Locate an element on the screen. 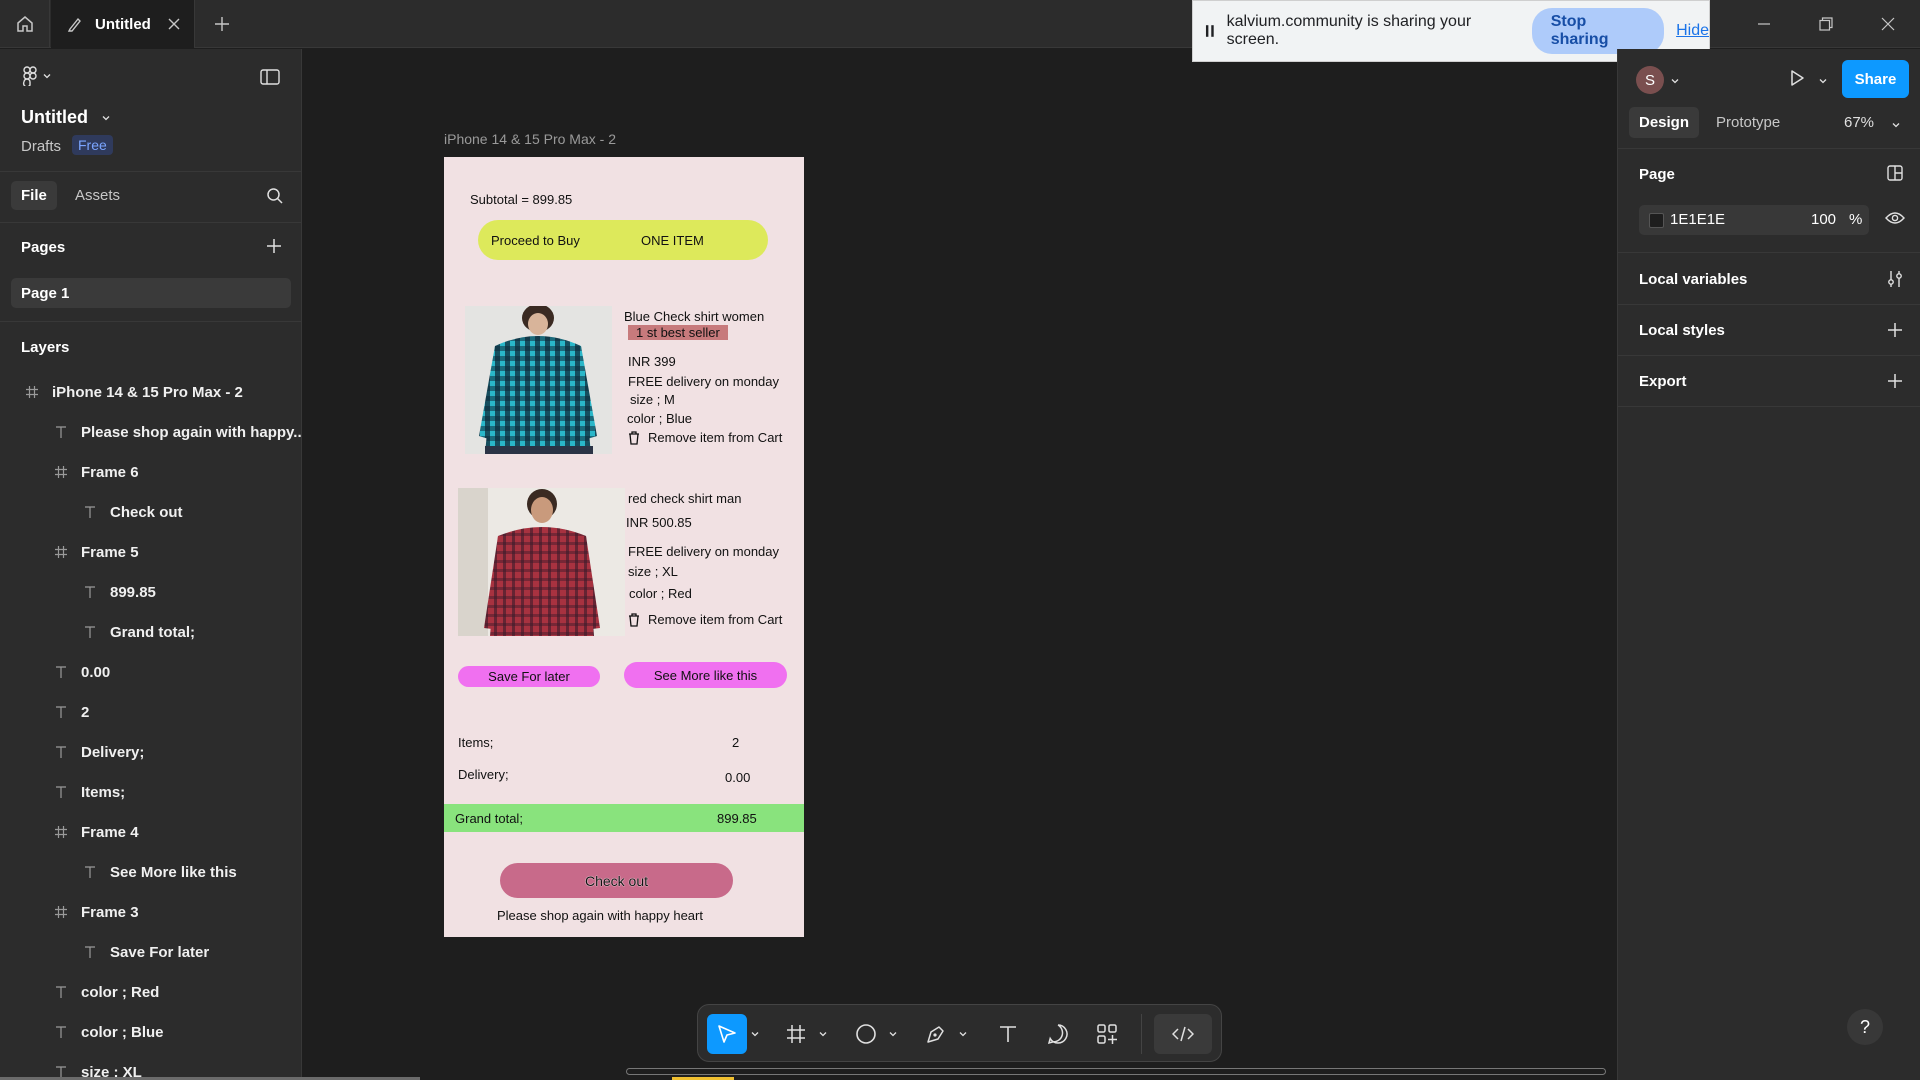 The image size is (1920, 1080). present-menu is located at coordinates (1823, 81).